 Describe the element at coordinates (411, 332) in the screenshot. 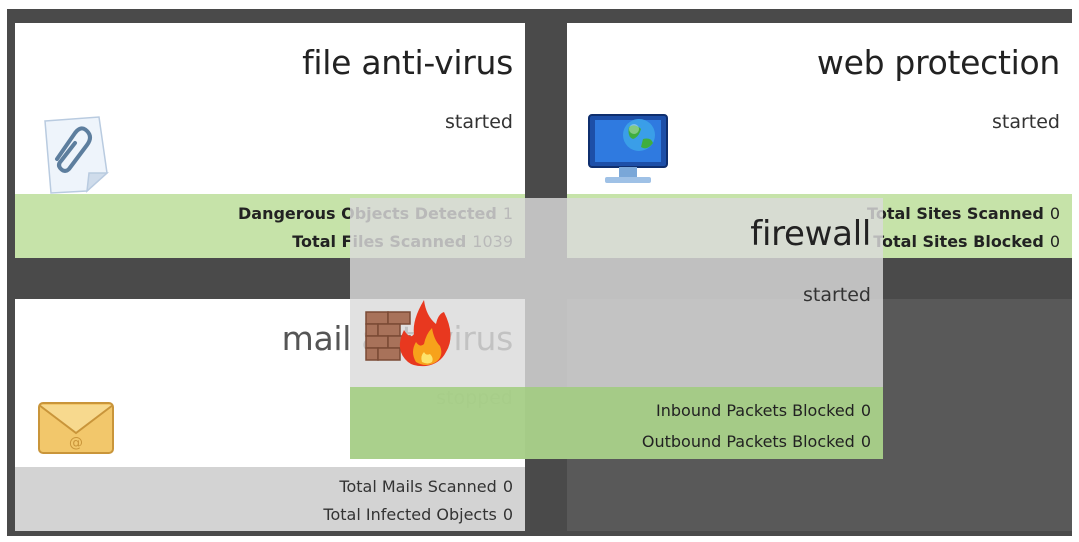

I see `brick-wall-fire-icon` at that location.